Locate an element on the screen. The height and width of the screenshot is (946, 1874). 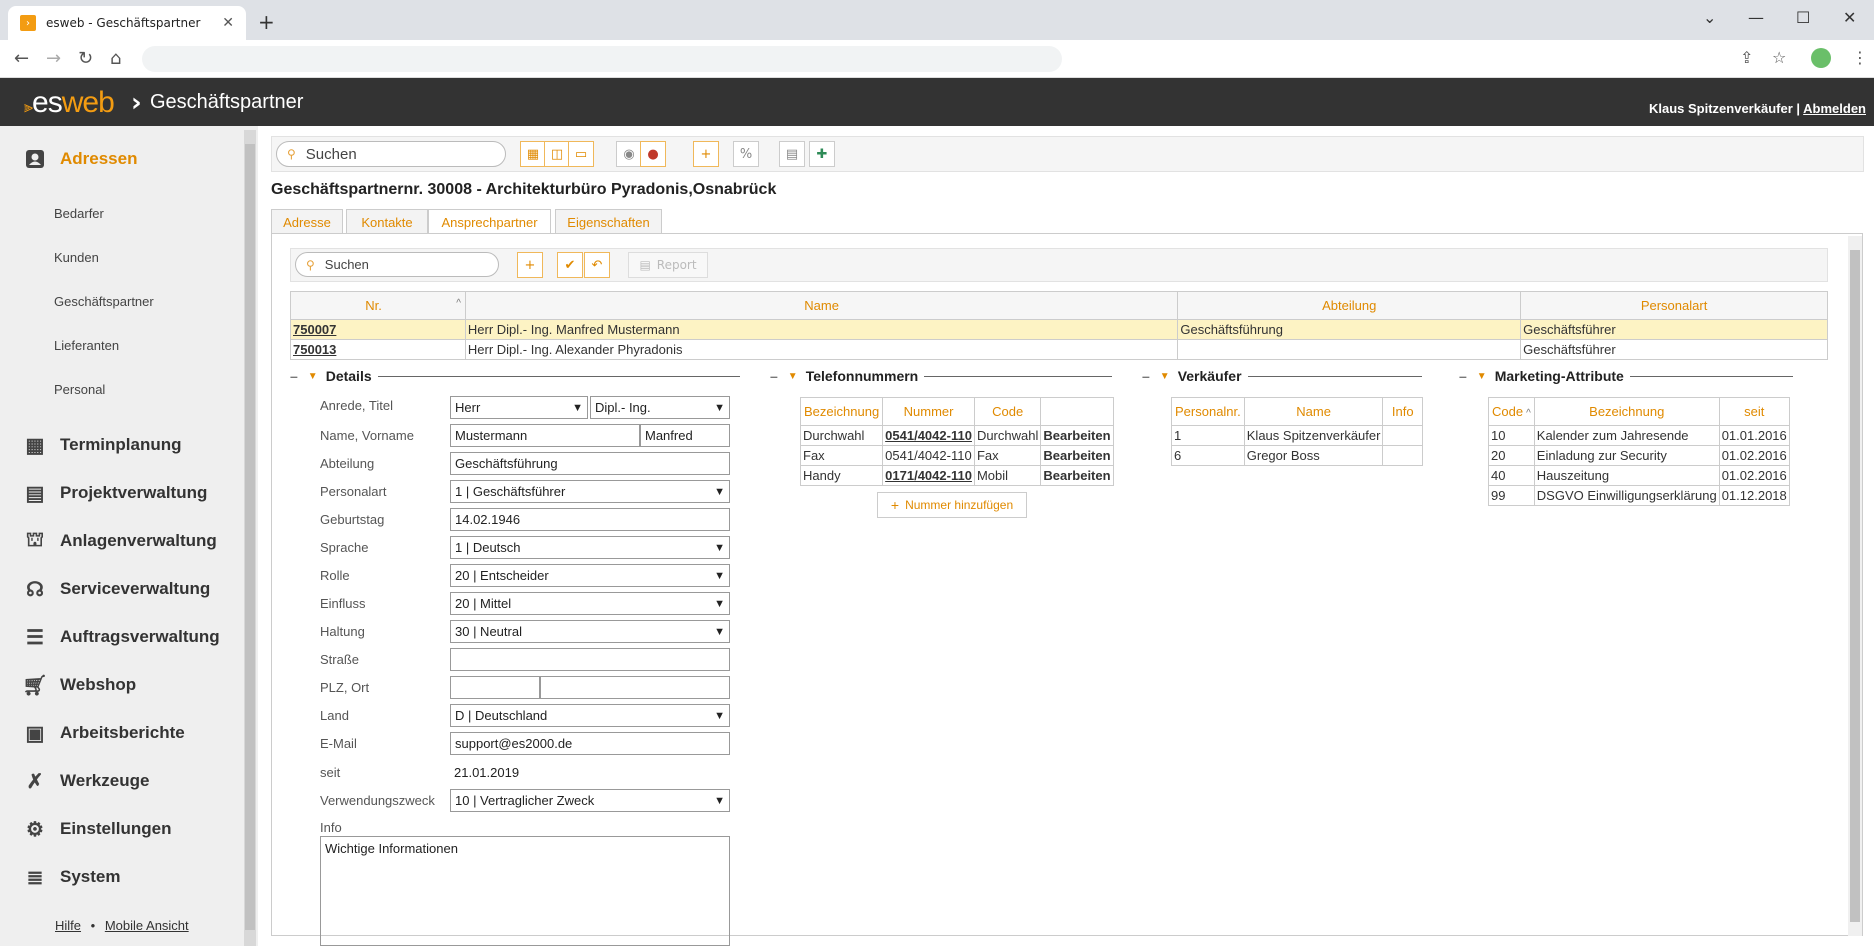
phone-number-link: 0171/4042-110 is located at coordinates (928, 475).